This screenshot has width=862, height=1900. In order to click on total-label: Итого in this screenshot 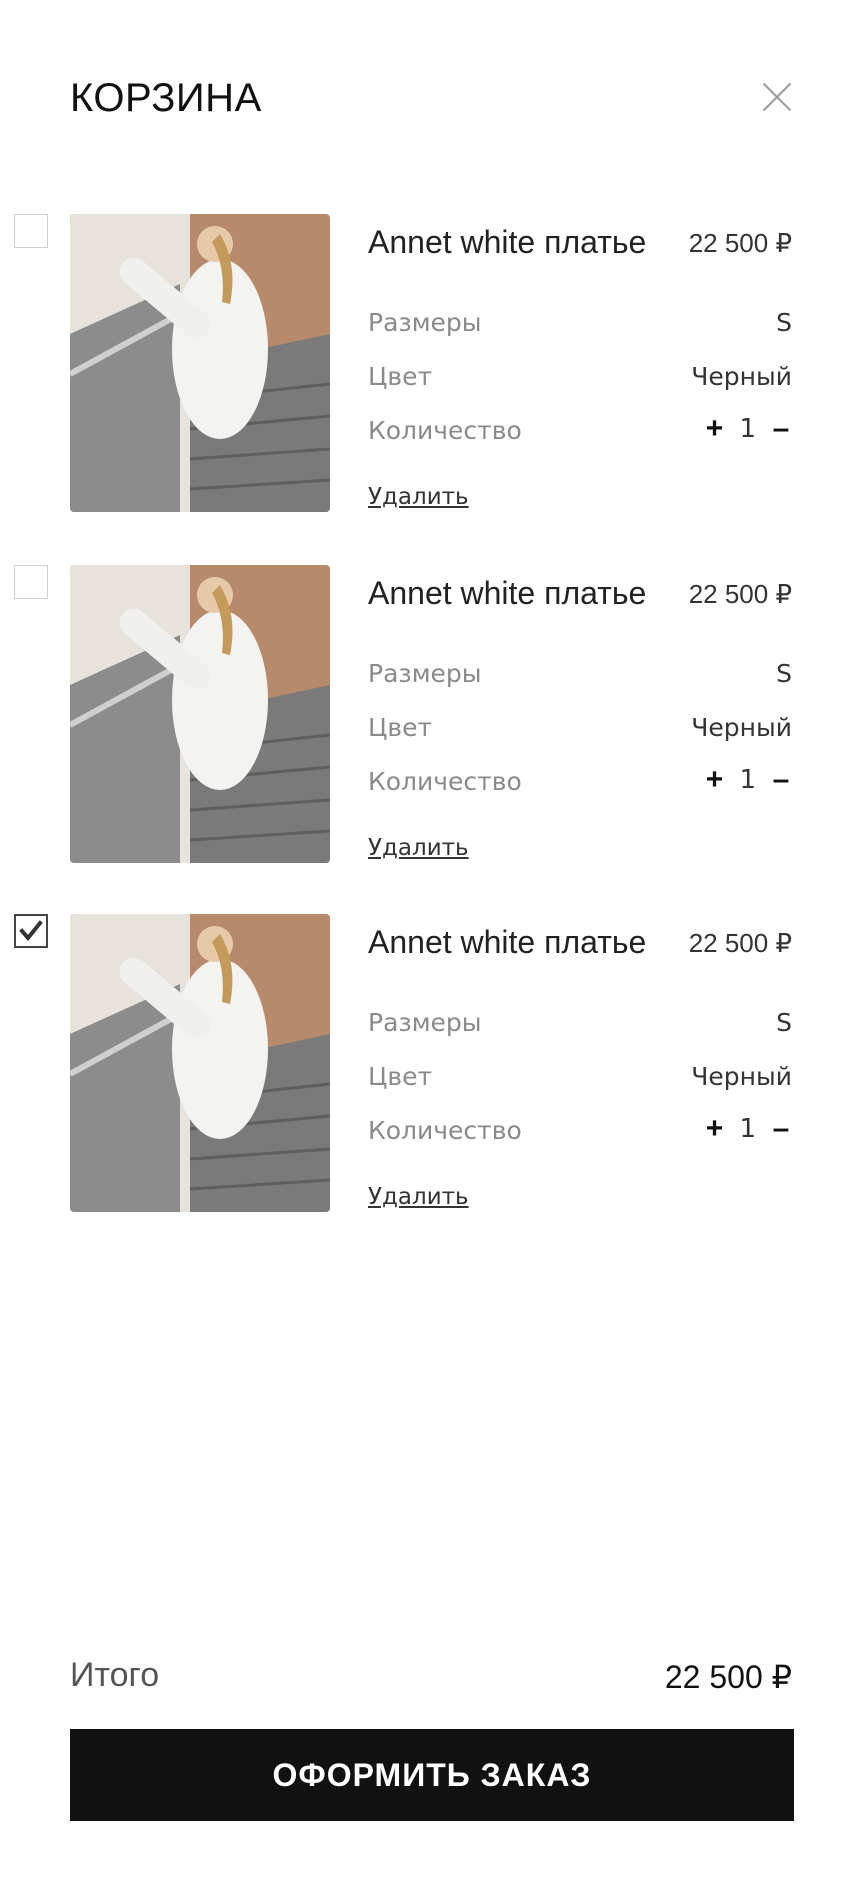, I will do `click(115, 1675)`.